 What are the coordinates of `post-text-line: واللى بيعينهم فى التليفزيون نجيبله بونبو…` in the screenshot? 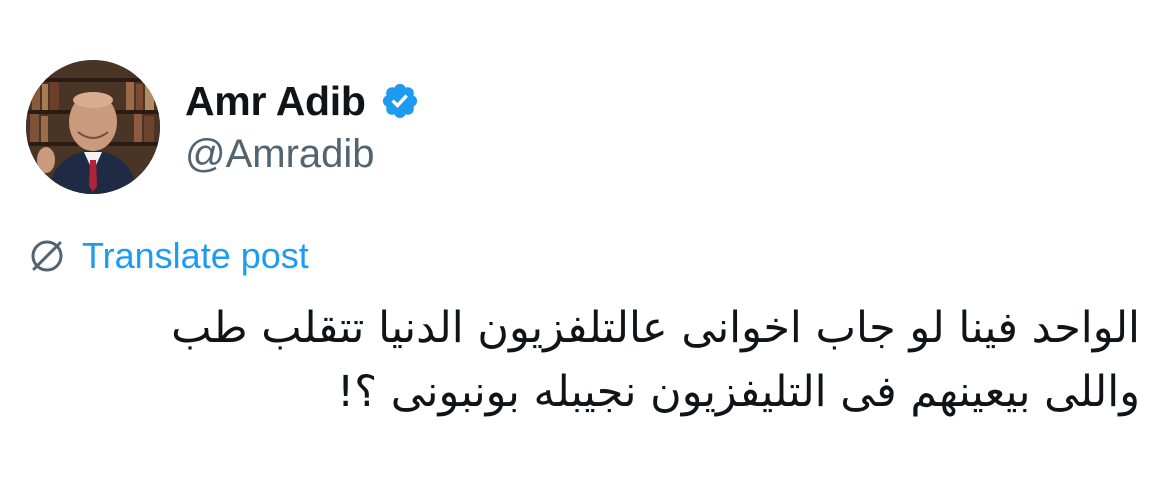 It's located at (738, 392).